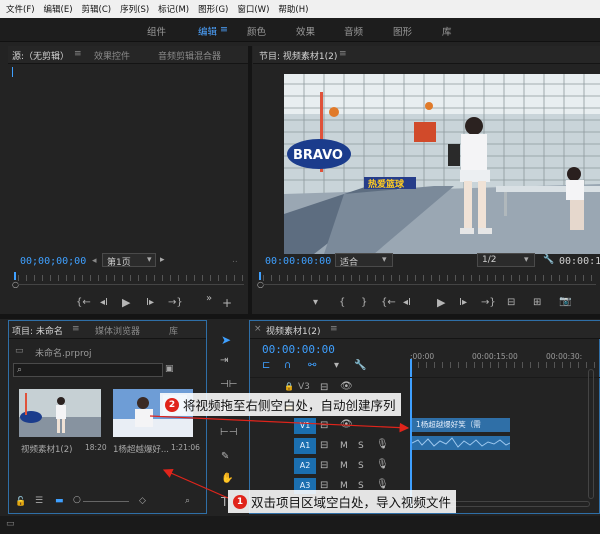 Image resolution: width=600 pixels, height=534 pixels. Describe the element at coordinates (289, 405) in the screenshot. I see `callout-text-2: 将视频拖至右侧空白处，自动创建序列` at that location.